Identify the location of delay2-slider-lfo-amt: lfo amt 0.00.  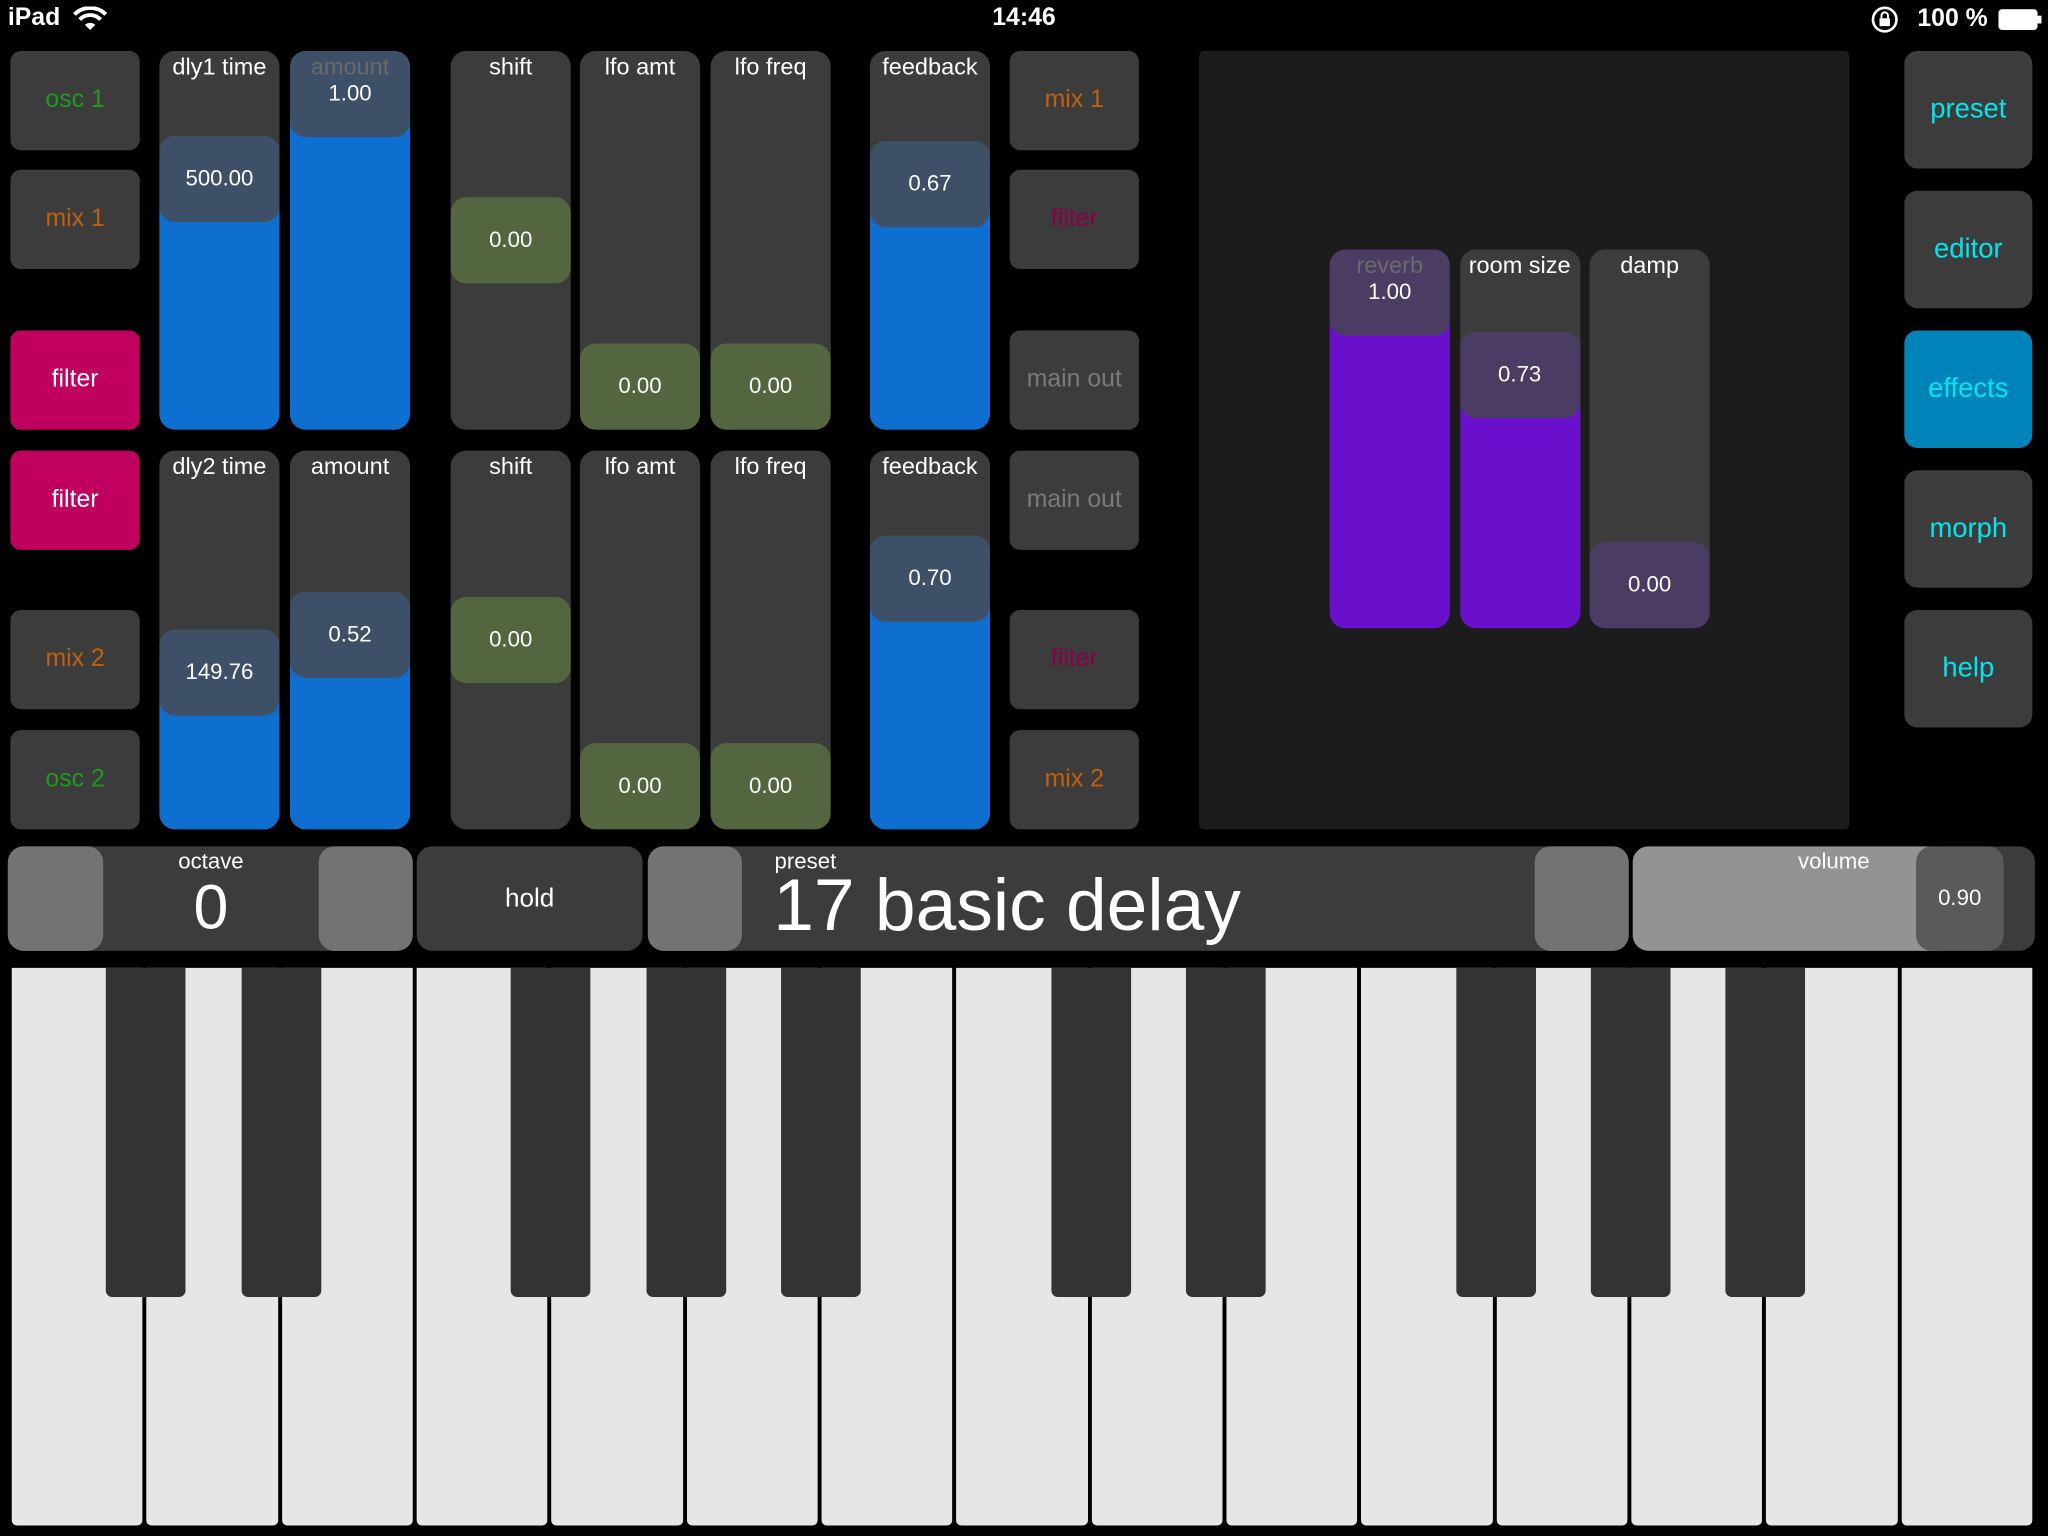
(640, 640).